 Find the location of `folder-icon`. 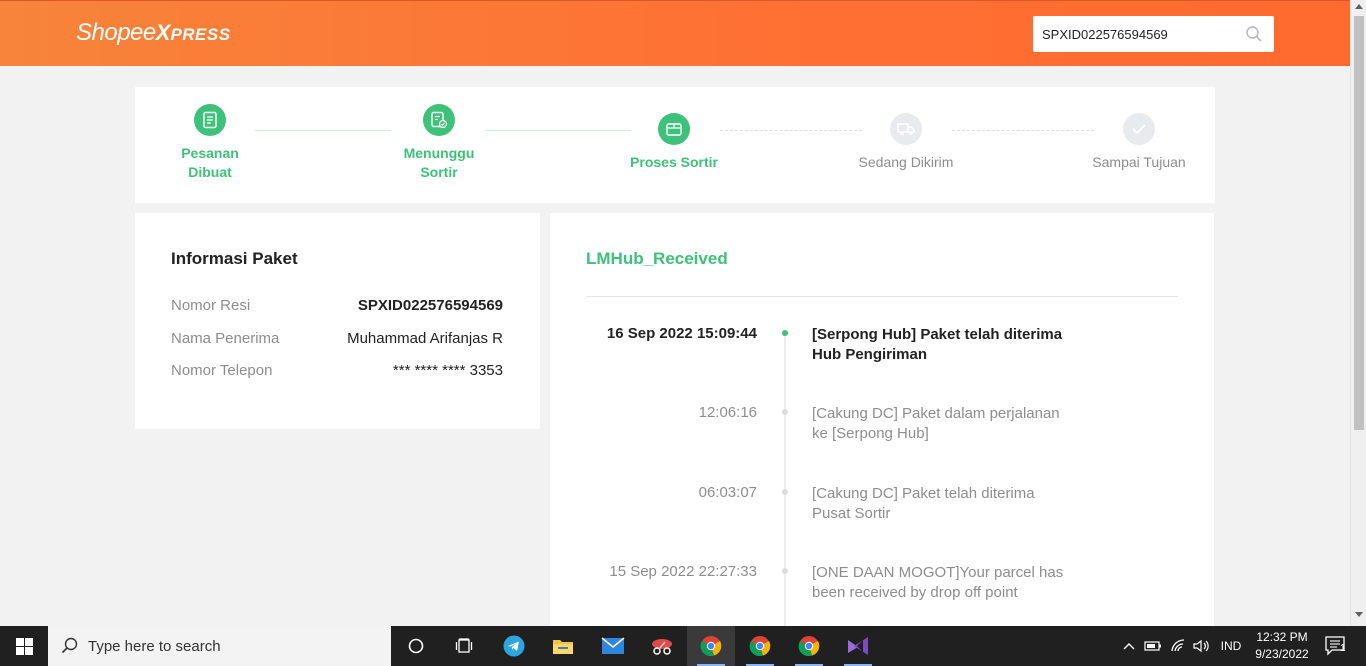

folder-icon is located at coordinates (563, 647).